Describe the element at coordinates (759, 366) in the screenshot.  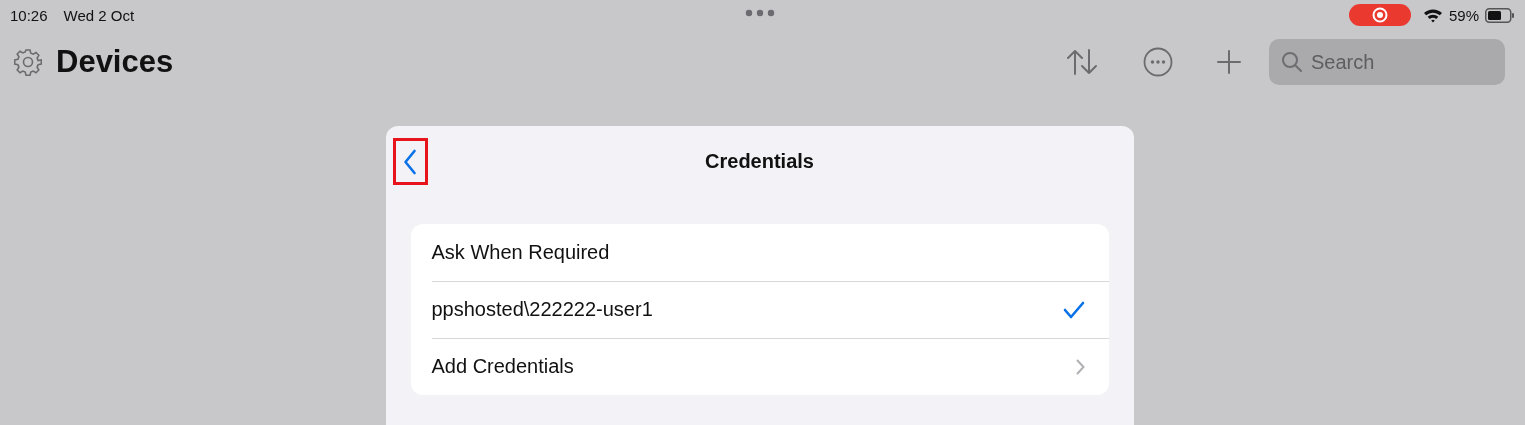
I see `credential-row: Add Credentials` at that location.